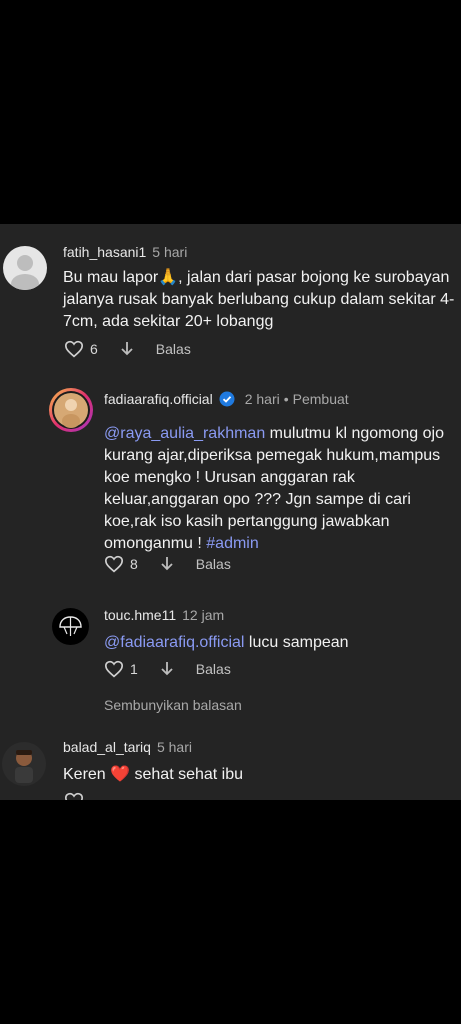  Describe the element at coordinates (107, 747) in the screenshot. I see `username: balad_al_tariq` at that location.